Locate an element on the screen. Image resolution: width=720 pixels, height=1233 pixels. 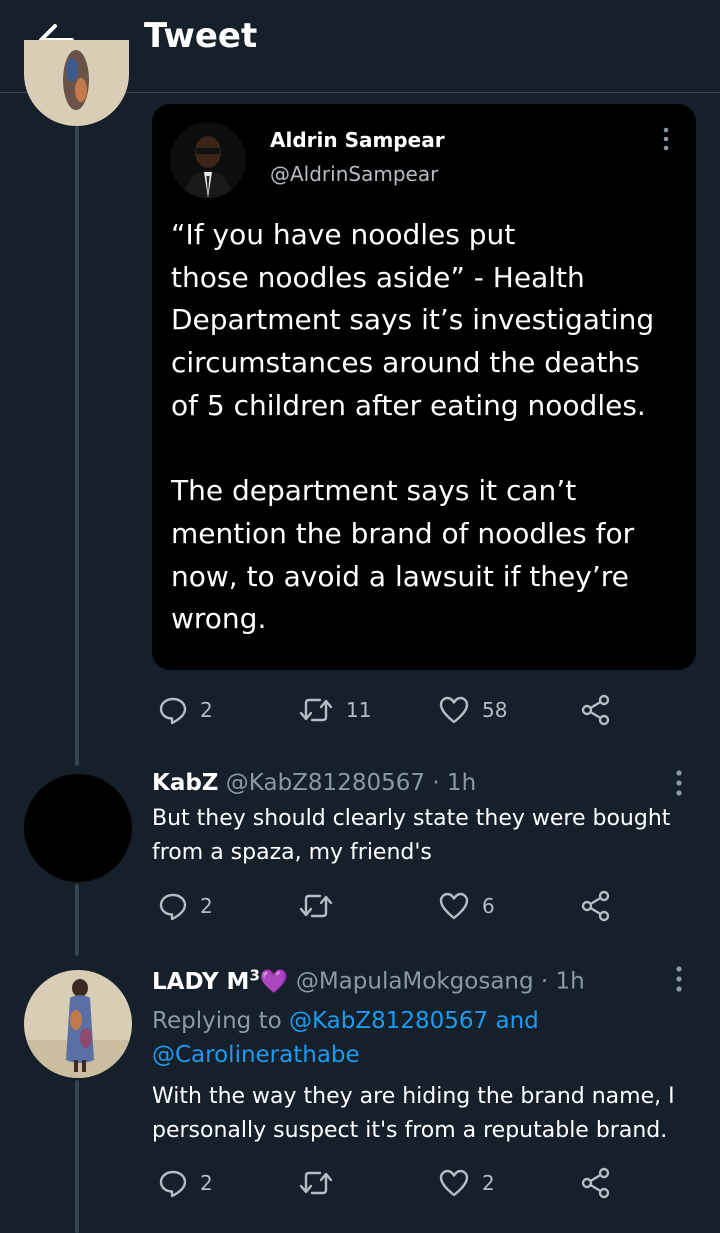
like-button: 6 is located at coordinates (466, 906).